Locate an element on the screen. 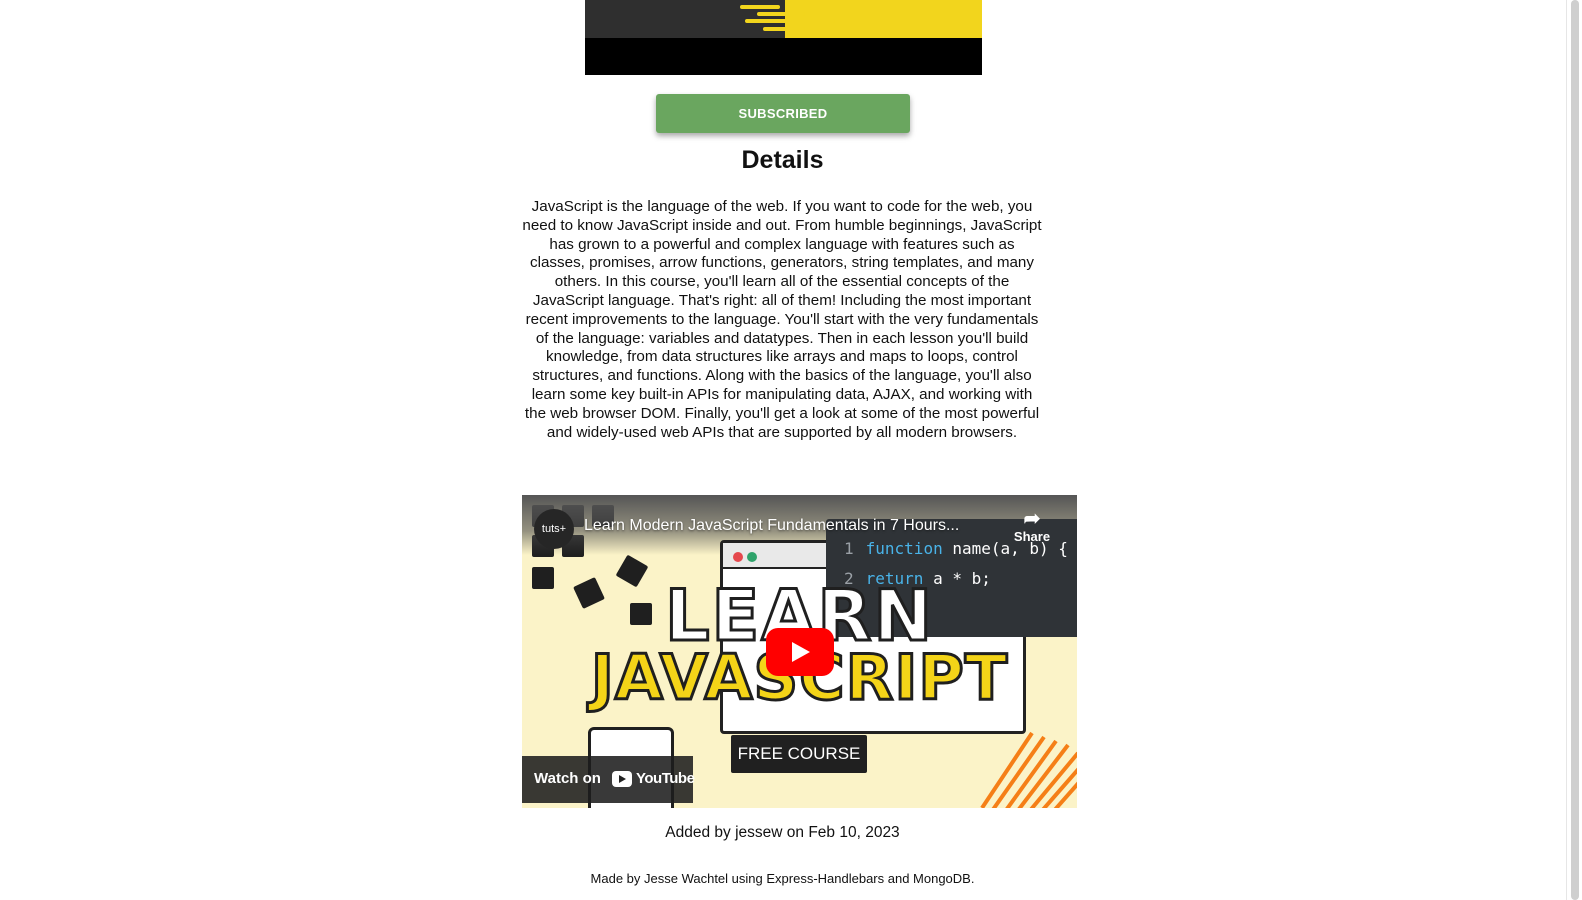 This screenshot has height=900, width=1582. scrollbar-thumb is located at coordinates (1575, 450).